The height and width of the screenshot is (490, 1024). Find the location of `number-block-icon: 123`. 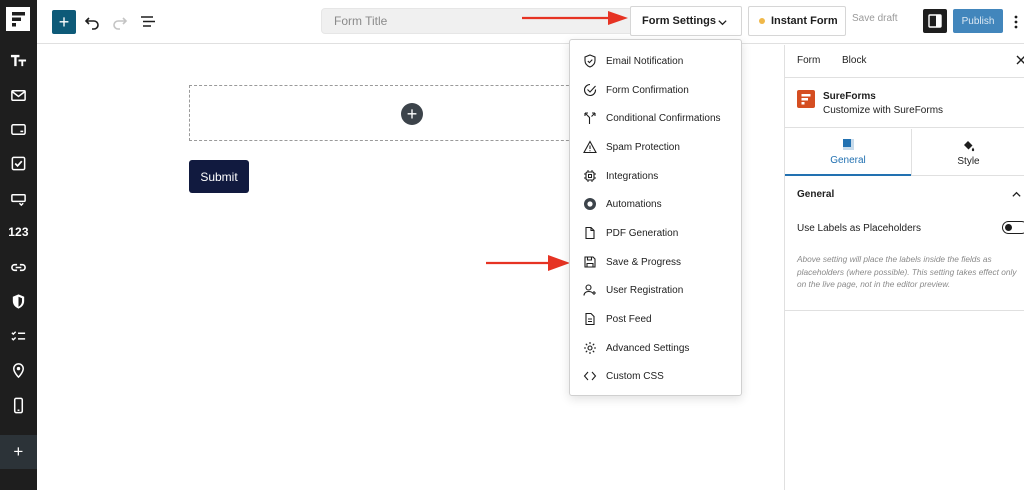

number-block-icon: 123 is located at coordinates (18, 232).